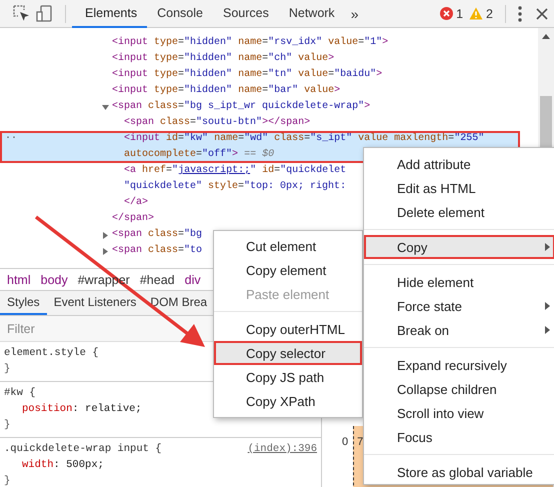 The width and height of the screenshot is (554, 487). What do you see at coordinates (155, 123) in the screenshot?
I see `dom-node-row: <span class="soutu-btn"></span>` at bounding box center [155, 123].